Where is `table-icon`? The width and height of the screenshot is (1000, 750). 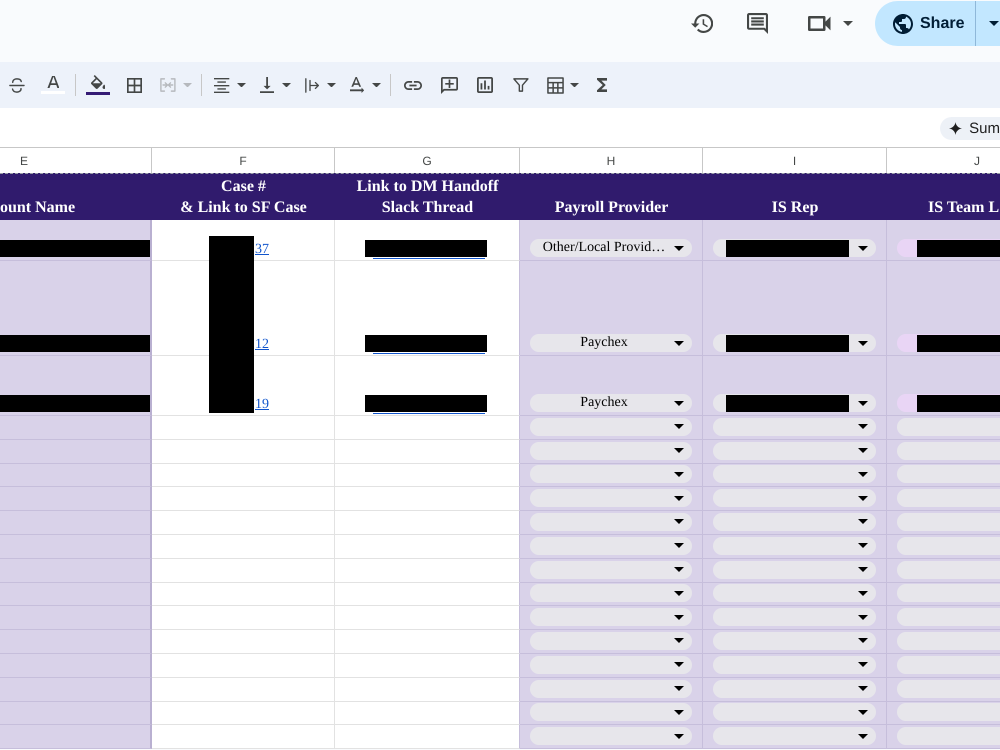 table-icon is located at coordinates (555, 85).